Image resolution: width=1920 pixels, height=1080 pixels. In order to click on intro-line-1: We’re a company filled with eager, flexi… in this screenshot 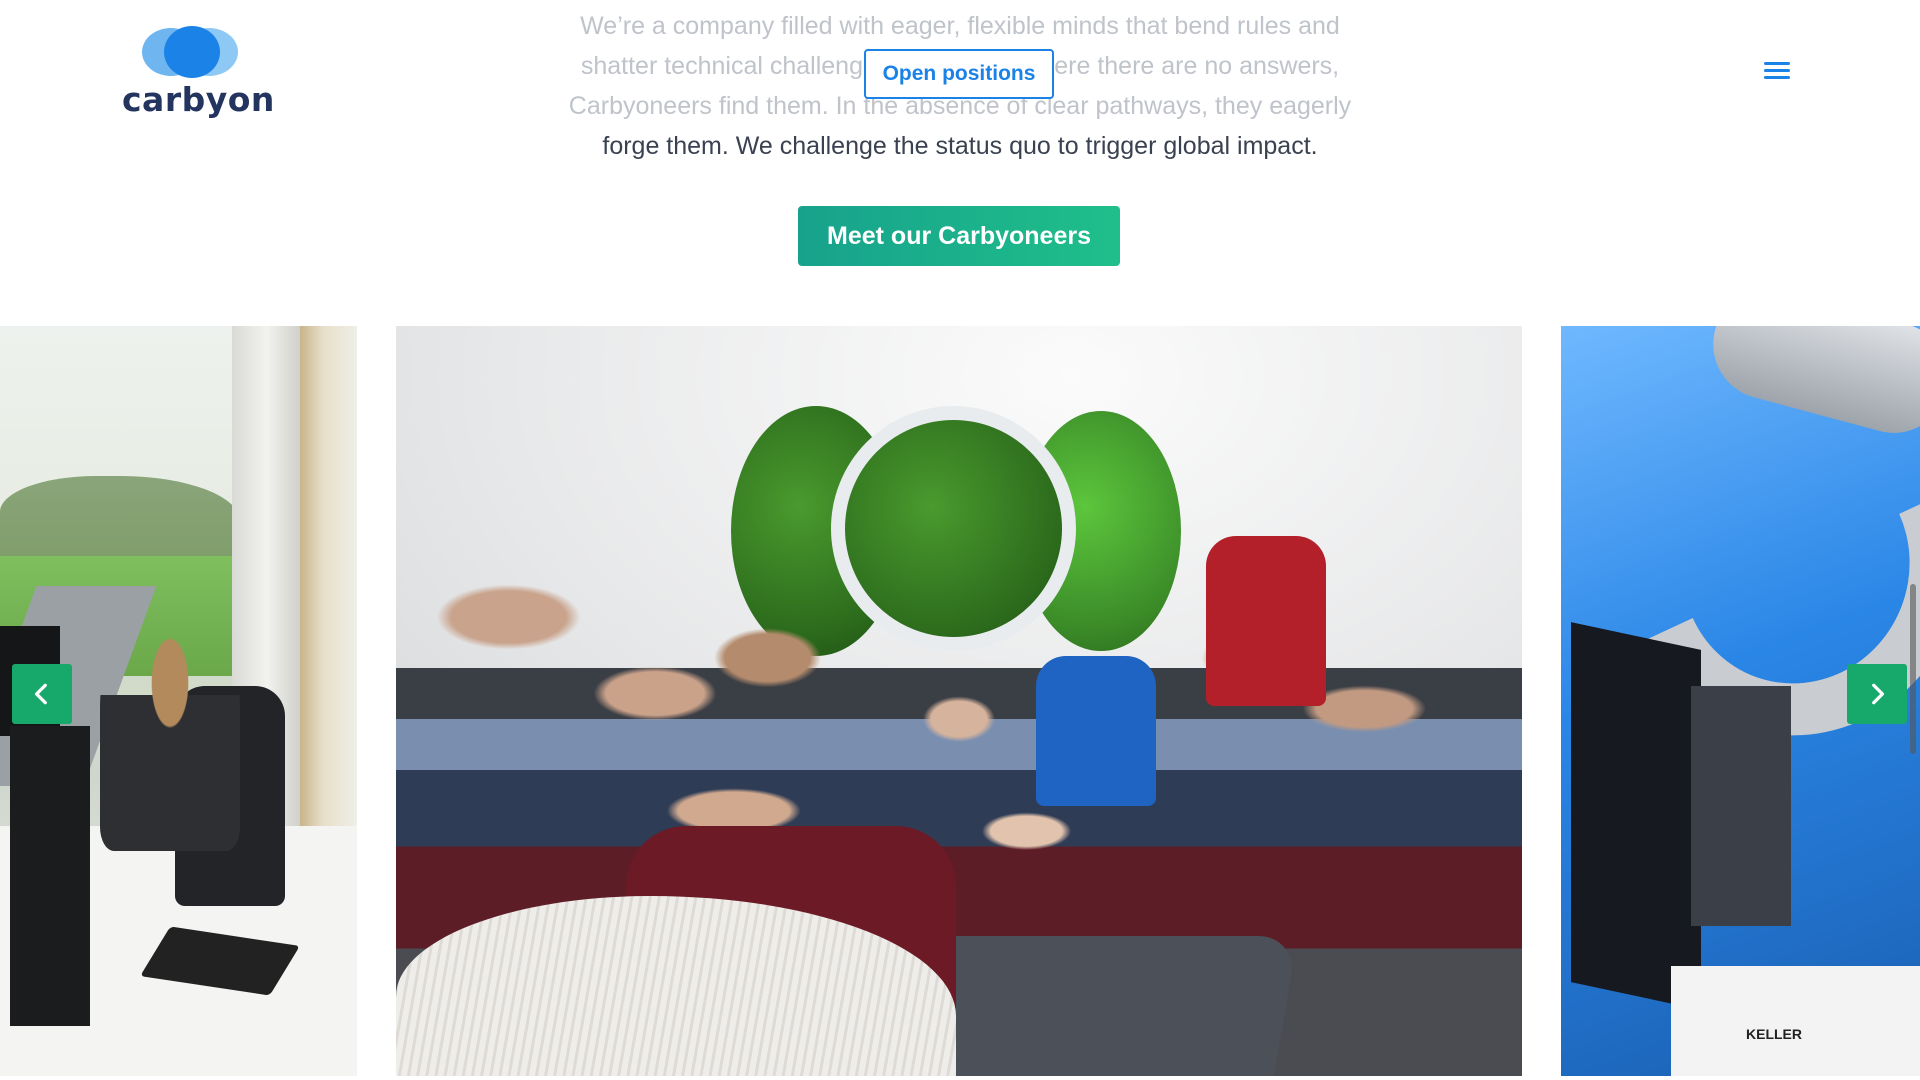, I will do `click(960, 26)`.